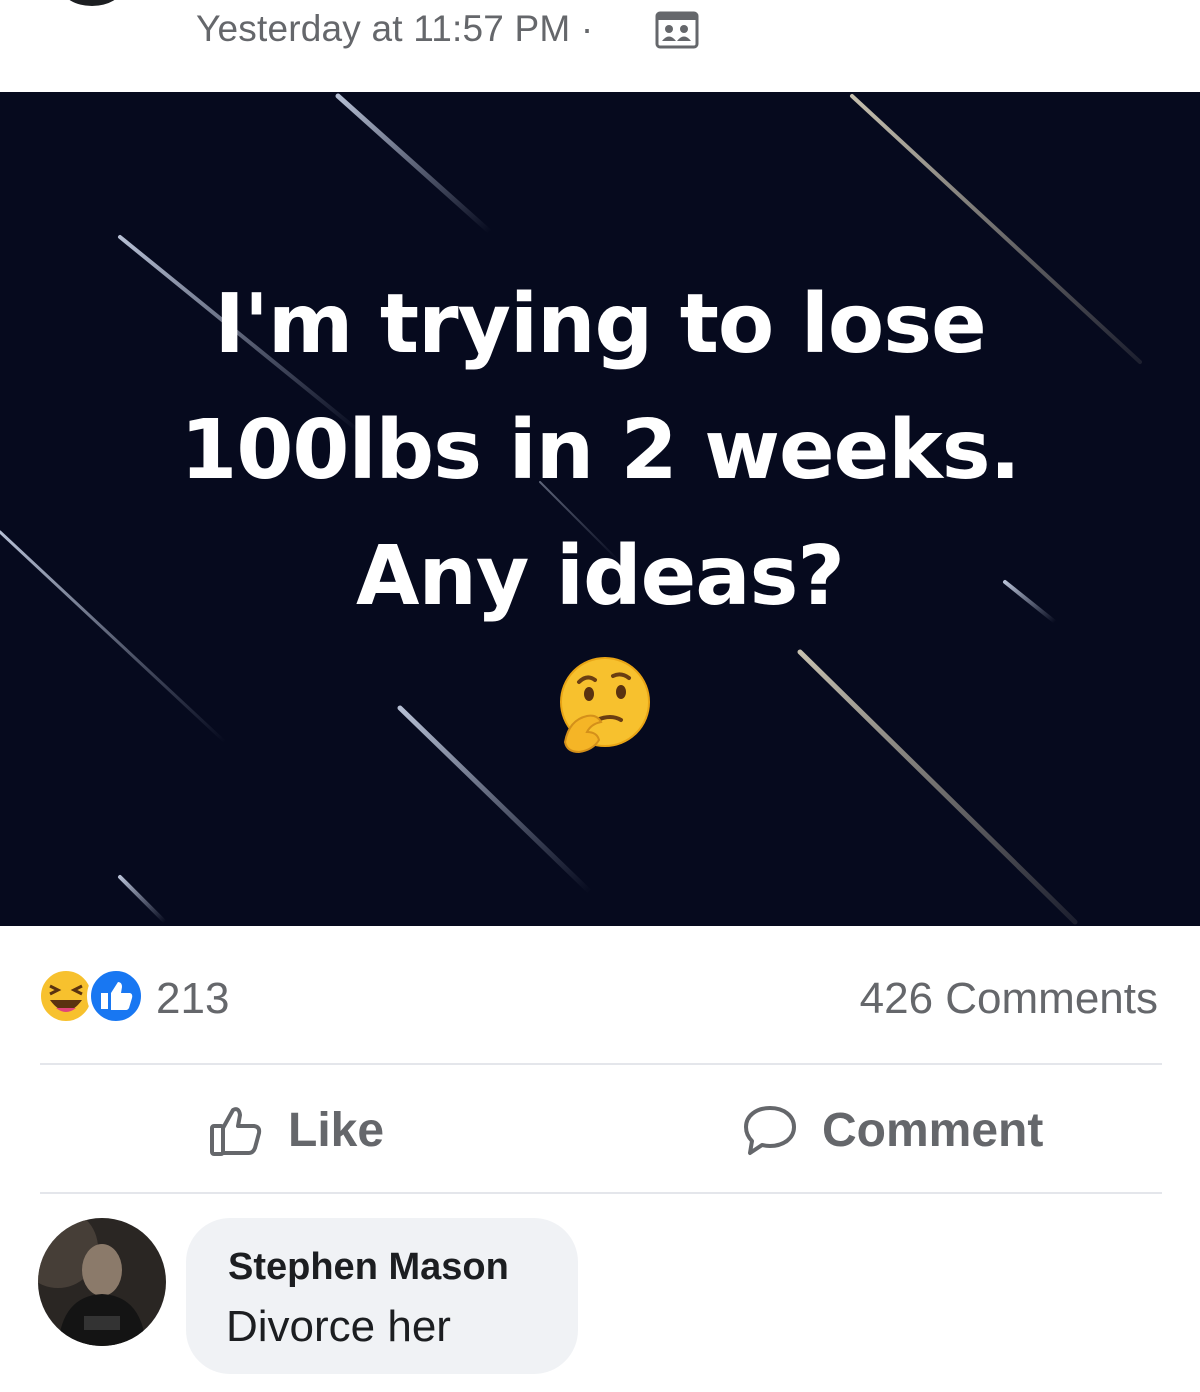  Describe the element at coordinates (600, 324) in the screenshot. I see `caption-line: I'm trying to lose` at that location.